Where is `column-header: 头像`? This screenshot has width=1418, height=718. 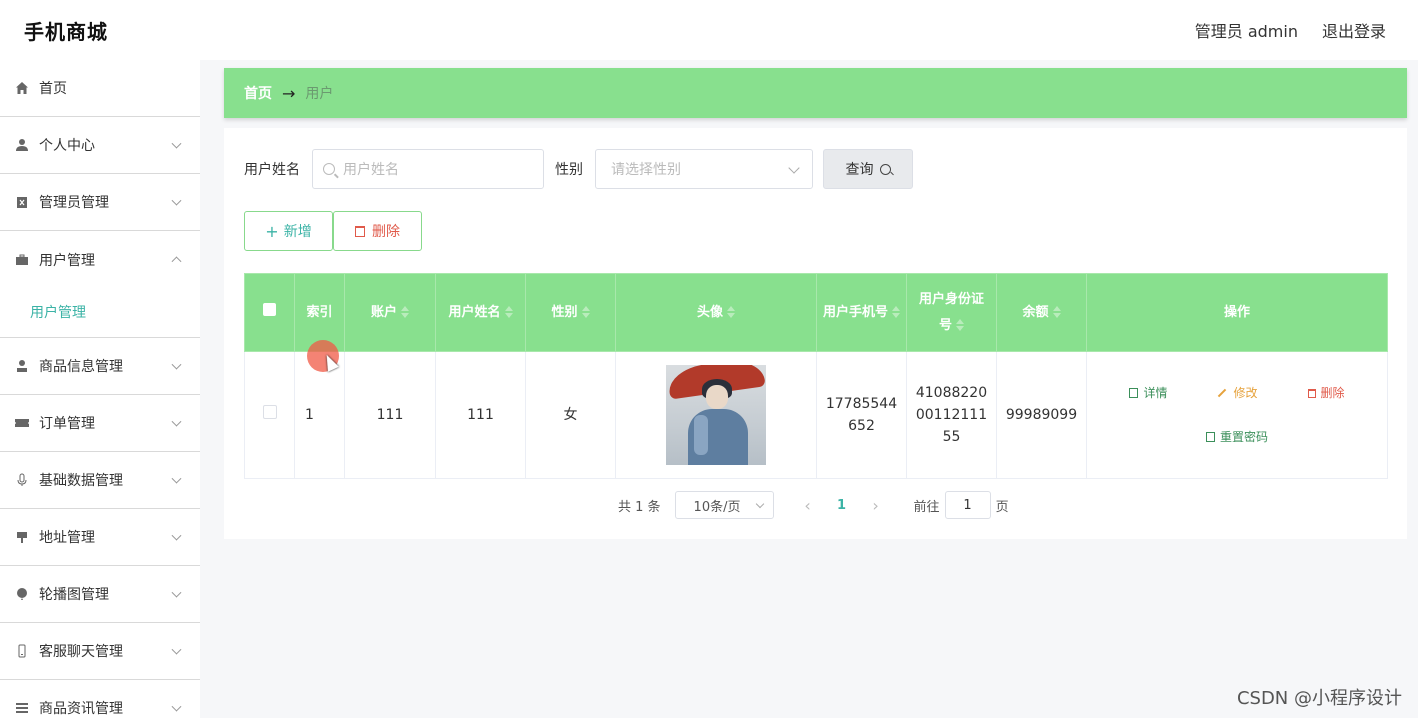
column-header: 头像 is located at coordinates (716, 312).